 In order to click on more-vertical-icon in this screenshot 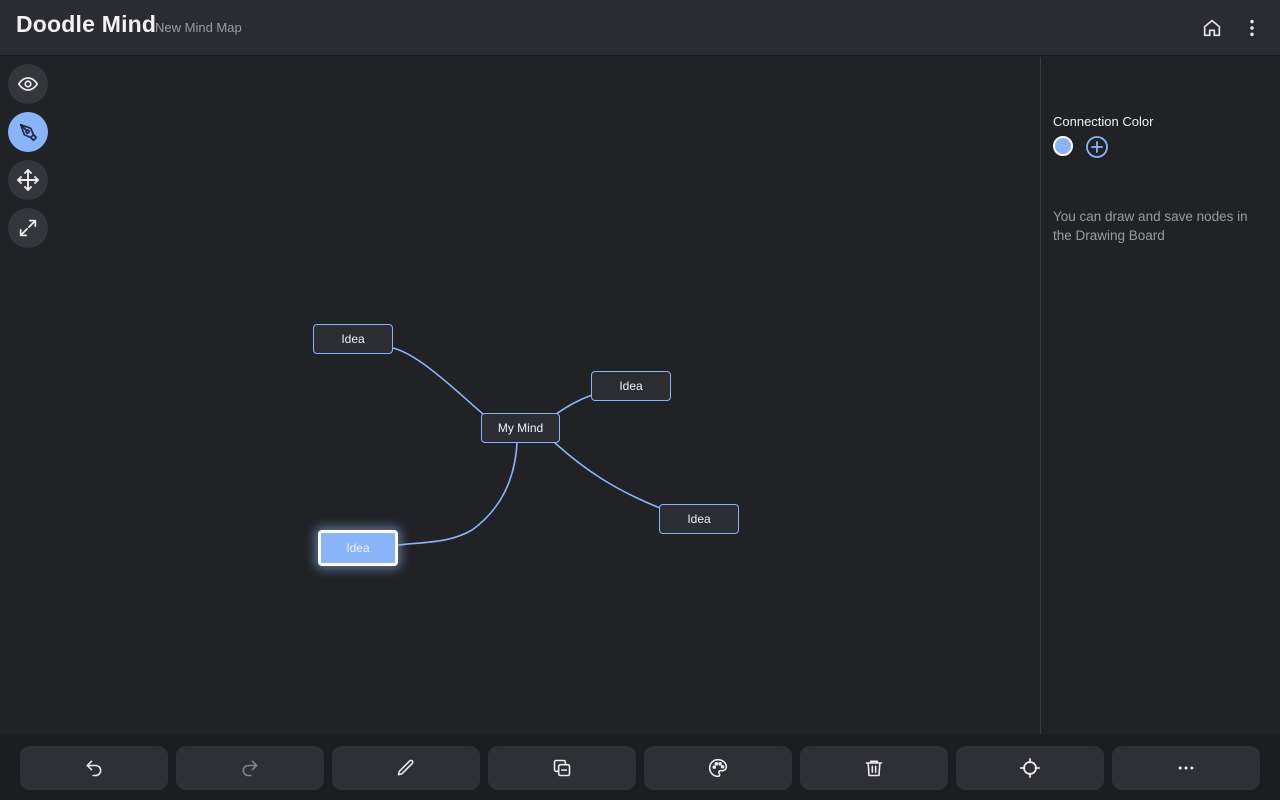, I will do `click(1252, 28)`.